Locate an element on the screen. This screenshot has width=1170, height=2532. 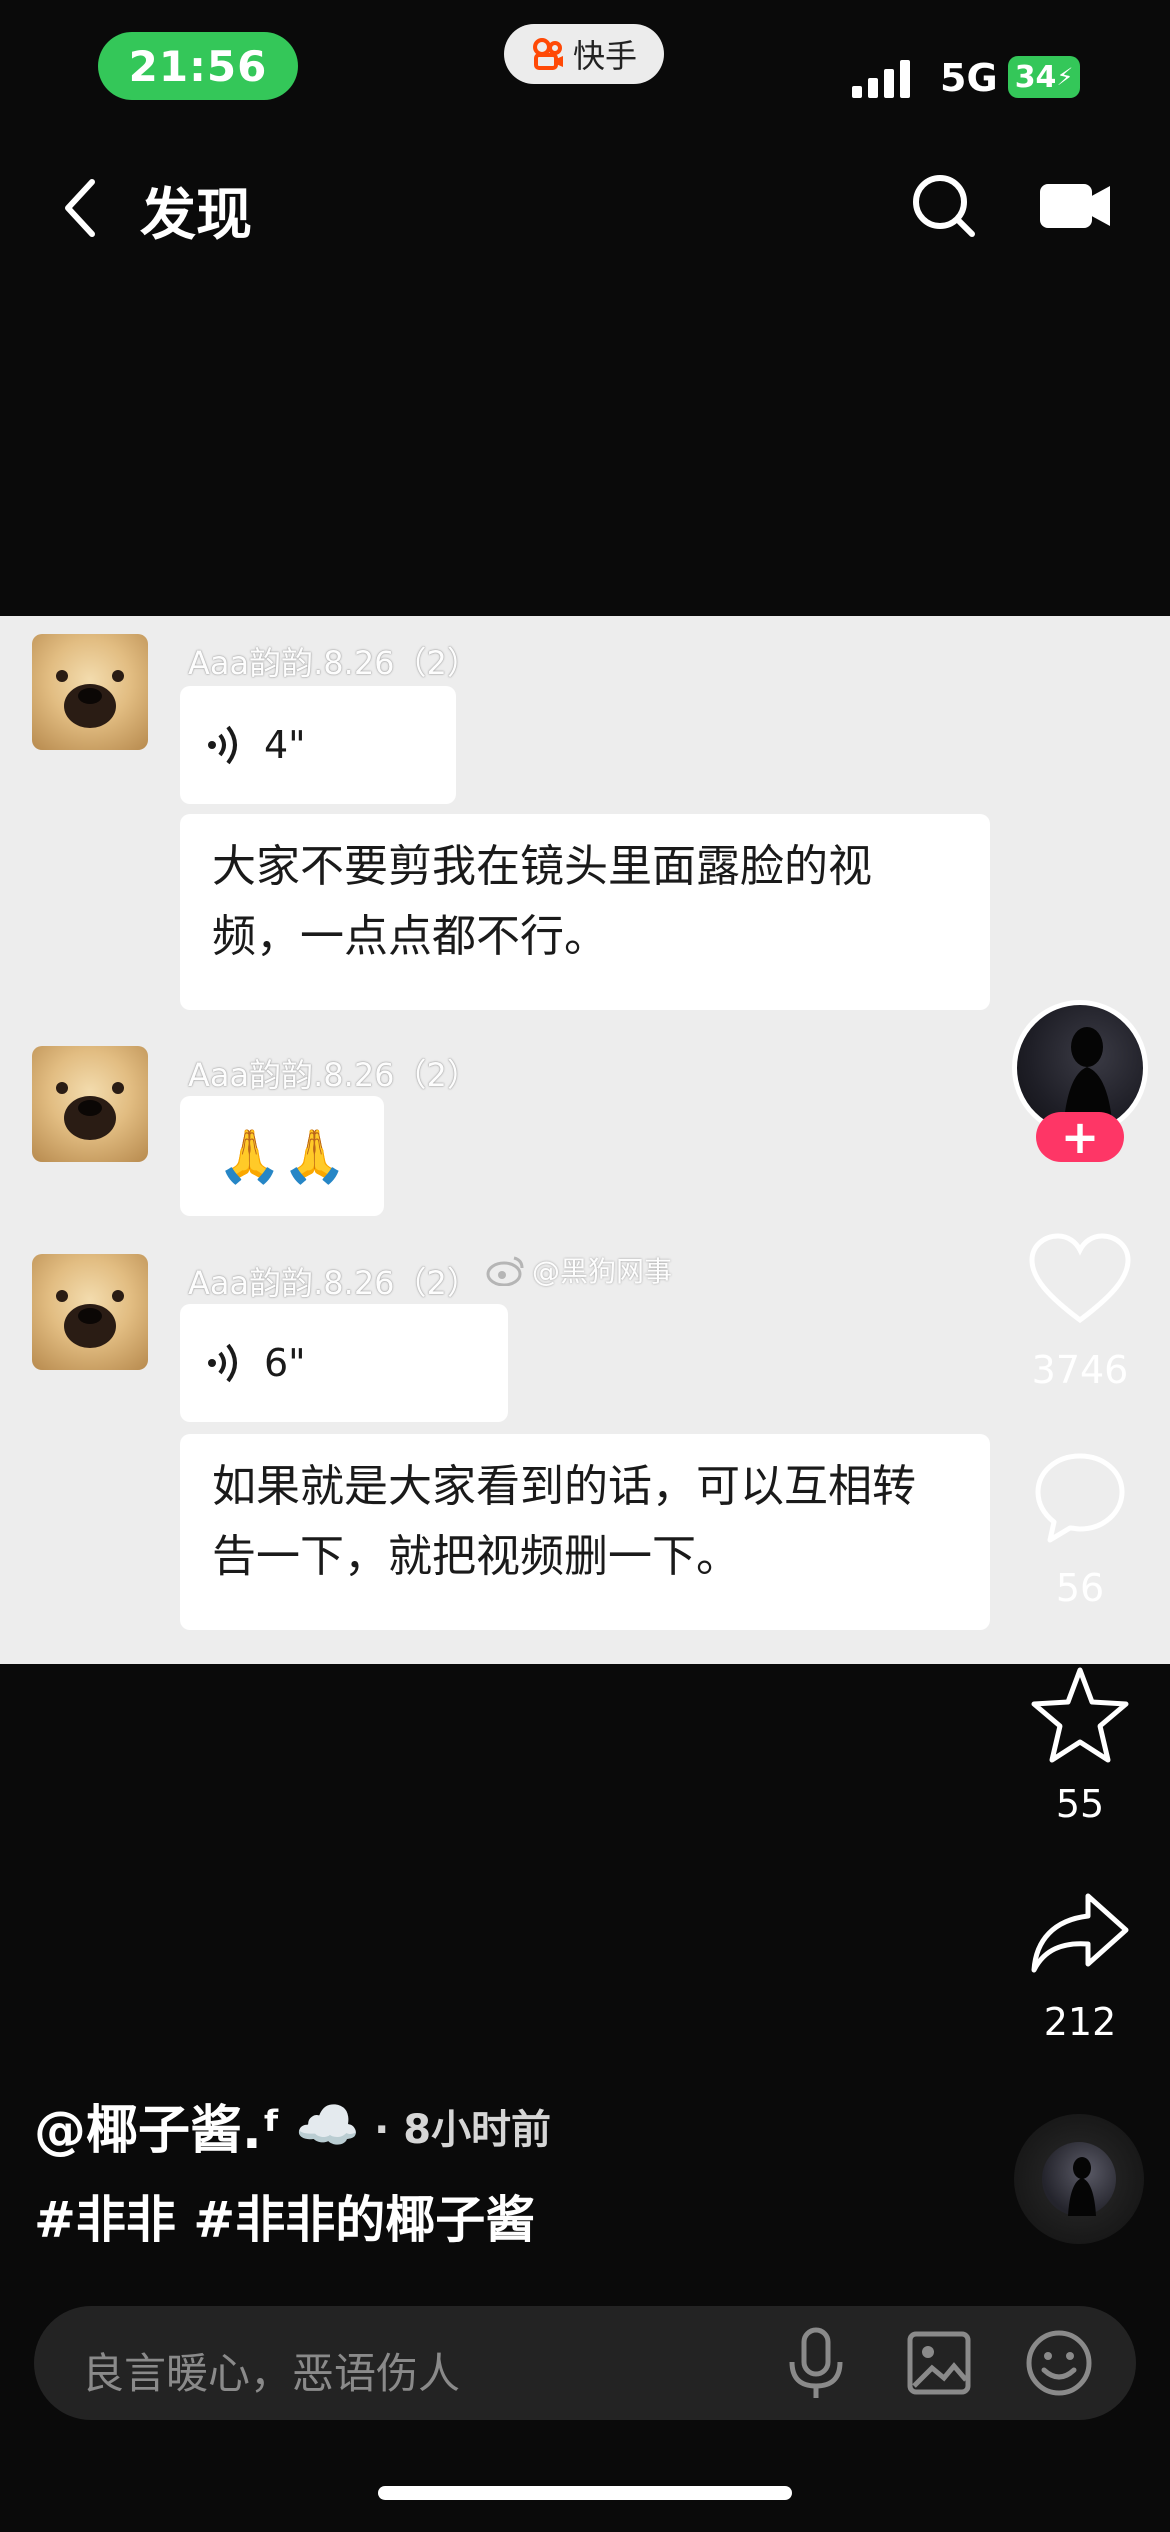
voice-duration: 4" is located at coordinates (285, 745).